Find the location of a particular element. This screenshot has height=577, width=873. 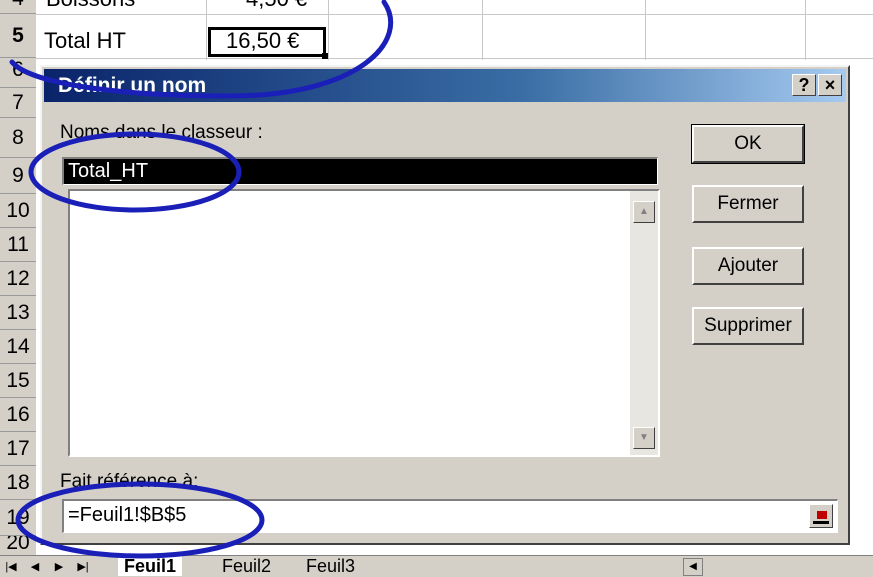

row-header-17: 17 is located at coordinates (18, 449).